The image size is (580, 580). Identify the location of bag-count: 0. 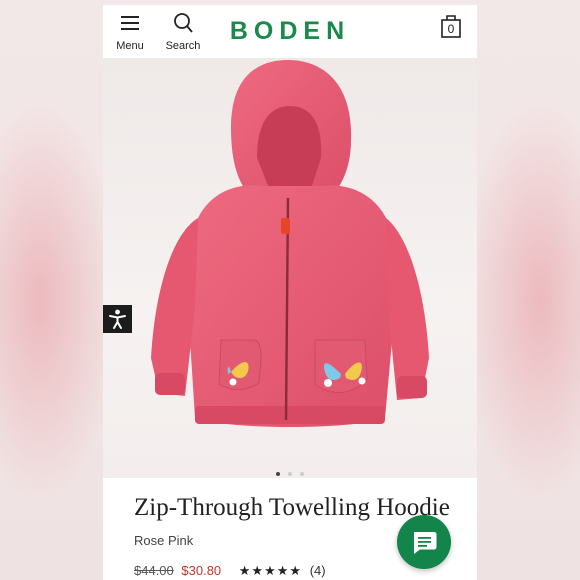
(451, 29).